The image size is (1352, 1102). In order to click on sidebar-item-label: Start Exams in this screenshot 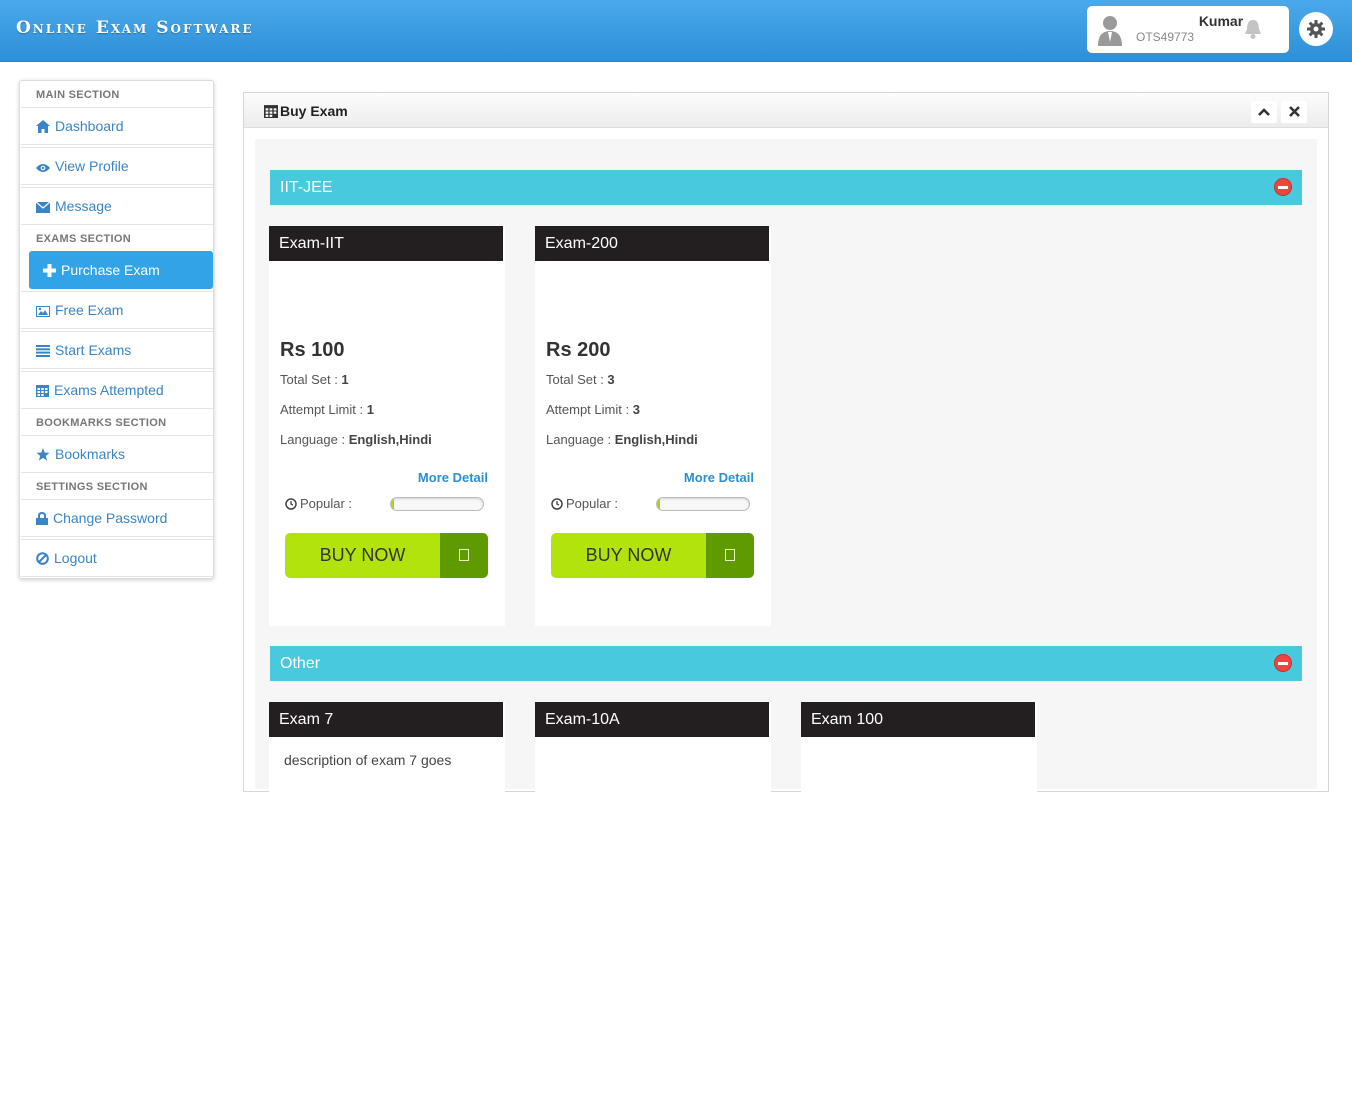, I will do `click(93, 350)`.